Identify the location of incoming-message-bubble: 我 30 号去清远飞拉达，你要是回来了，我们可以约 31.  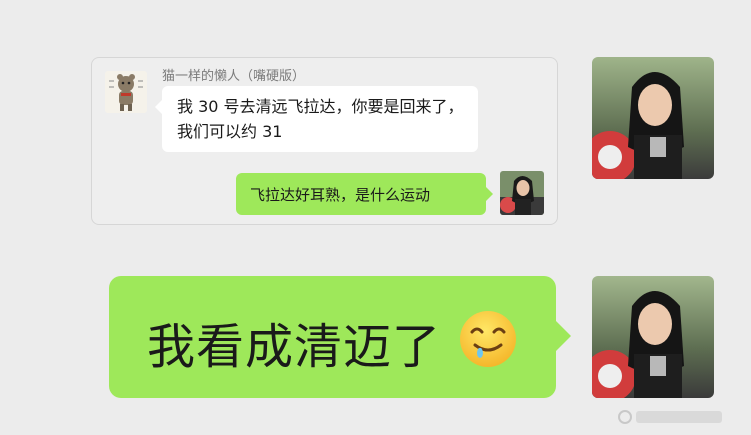
(316, 119).